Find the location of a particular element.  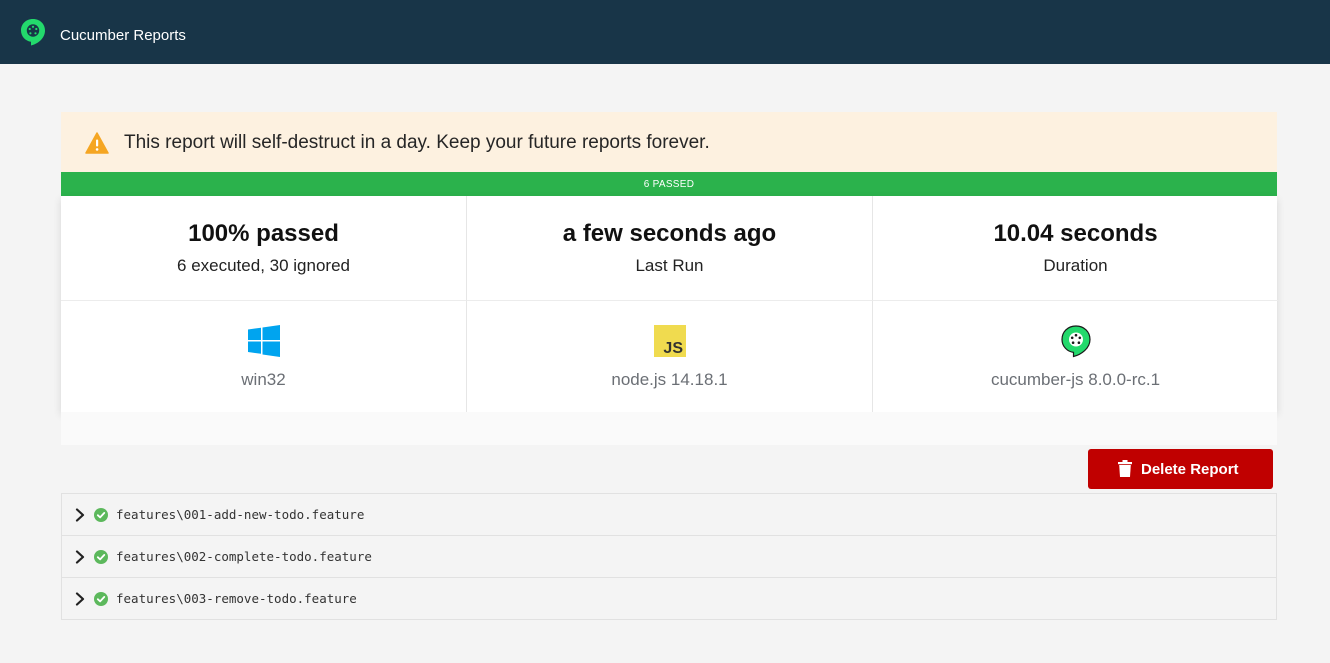

status-bar: 6 PASSED is located at coordinates (669, 184).